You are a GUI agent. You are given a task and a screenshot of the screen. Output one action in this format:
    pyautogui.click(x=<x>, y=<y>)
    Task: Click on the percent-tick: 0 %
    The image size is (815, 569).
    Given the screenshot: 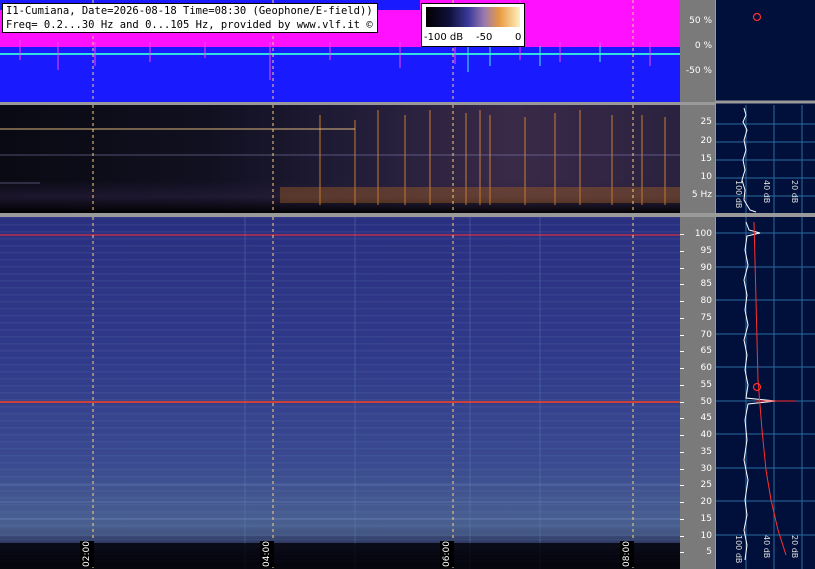 What is the action you would take?
    pyautogui.click(x=703, y=46)
    